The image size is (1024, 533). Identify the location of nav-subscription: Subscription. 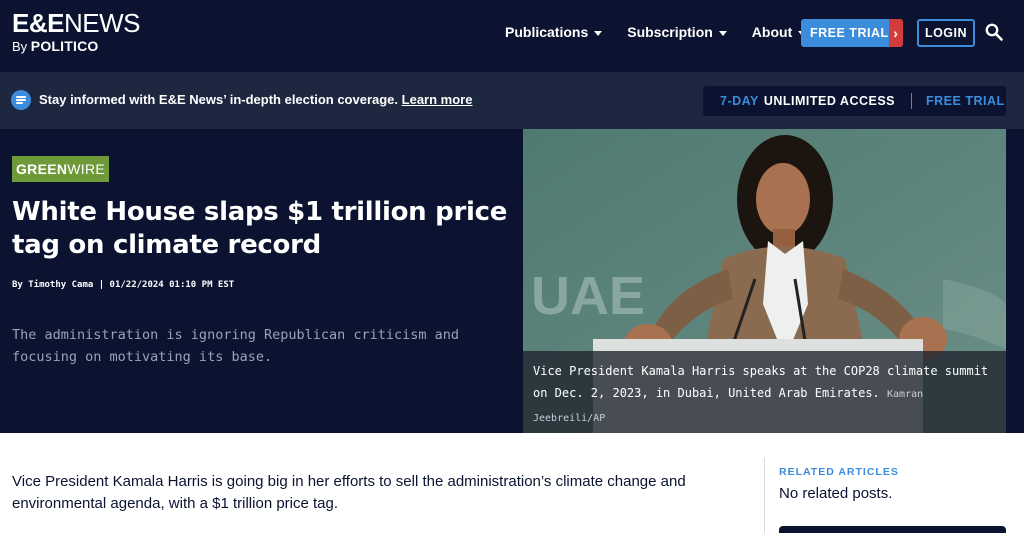
(677, 32).